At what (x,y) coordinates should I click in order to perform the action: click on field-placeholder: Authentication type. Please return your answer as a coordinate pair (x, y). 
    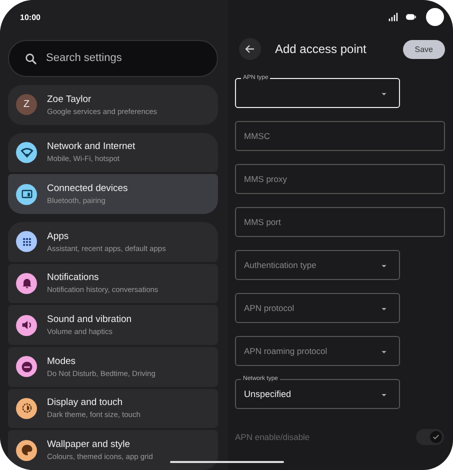
    Looking at the image, I should click on (280, 265).